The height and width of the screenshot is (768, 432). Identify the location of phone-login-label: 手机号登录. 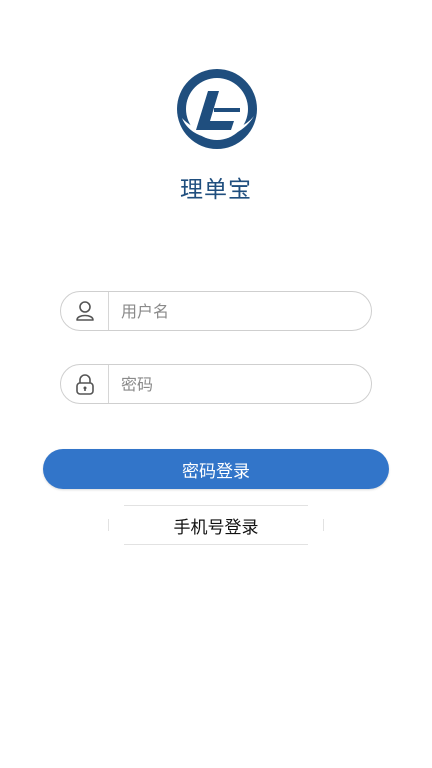
(216, 527).